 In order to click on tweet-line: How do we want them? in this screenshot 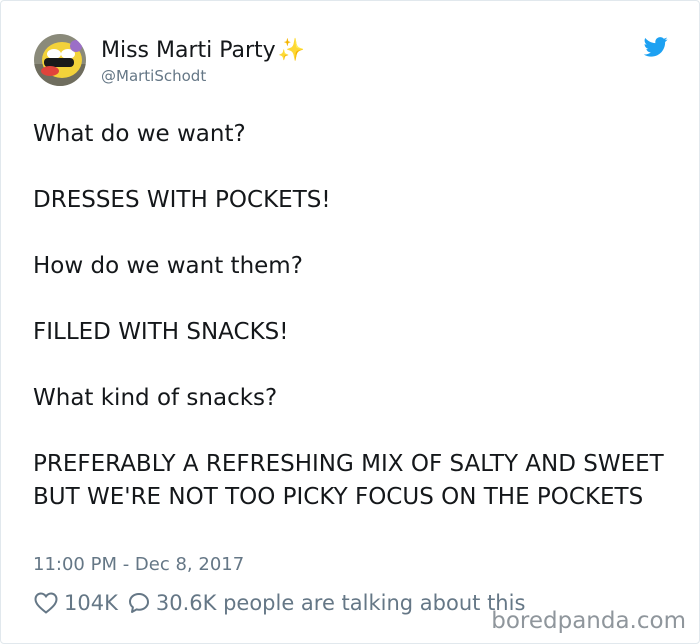, I will do `click(168, 266)`.